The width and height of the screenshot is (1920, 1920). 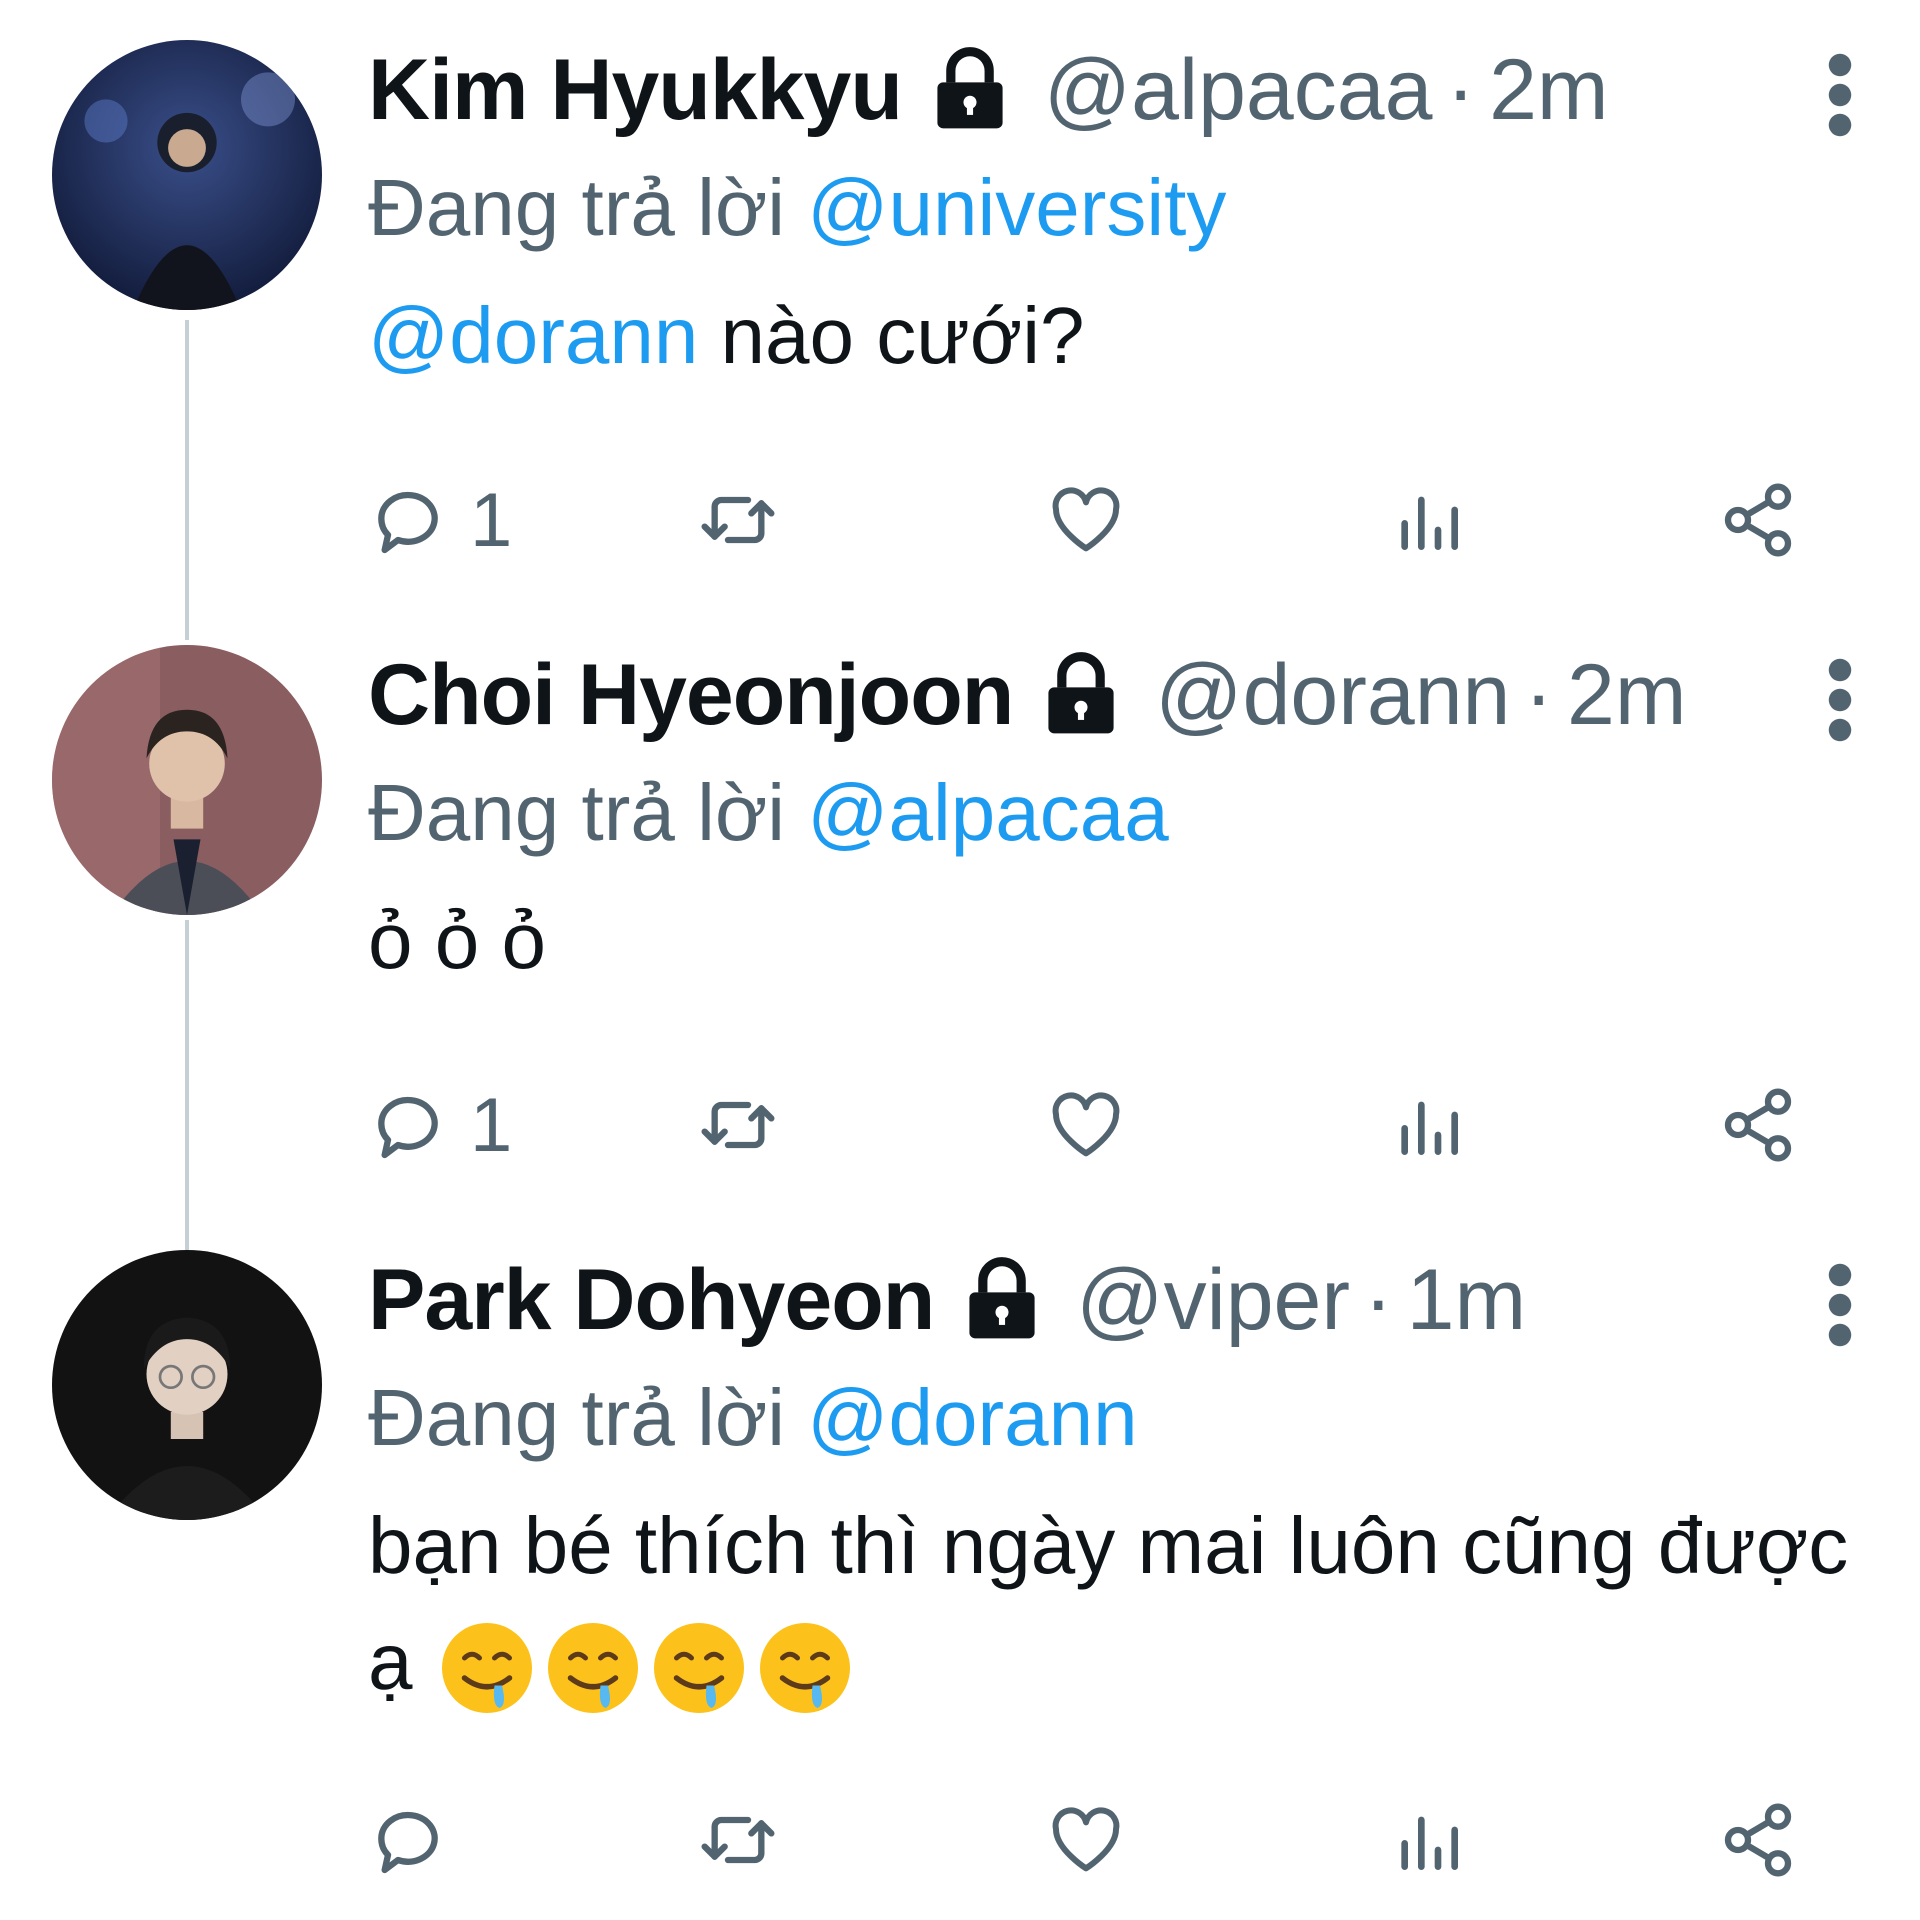 I want to click on reply-button, so click(x=419, y=1840).